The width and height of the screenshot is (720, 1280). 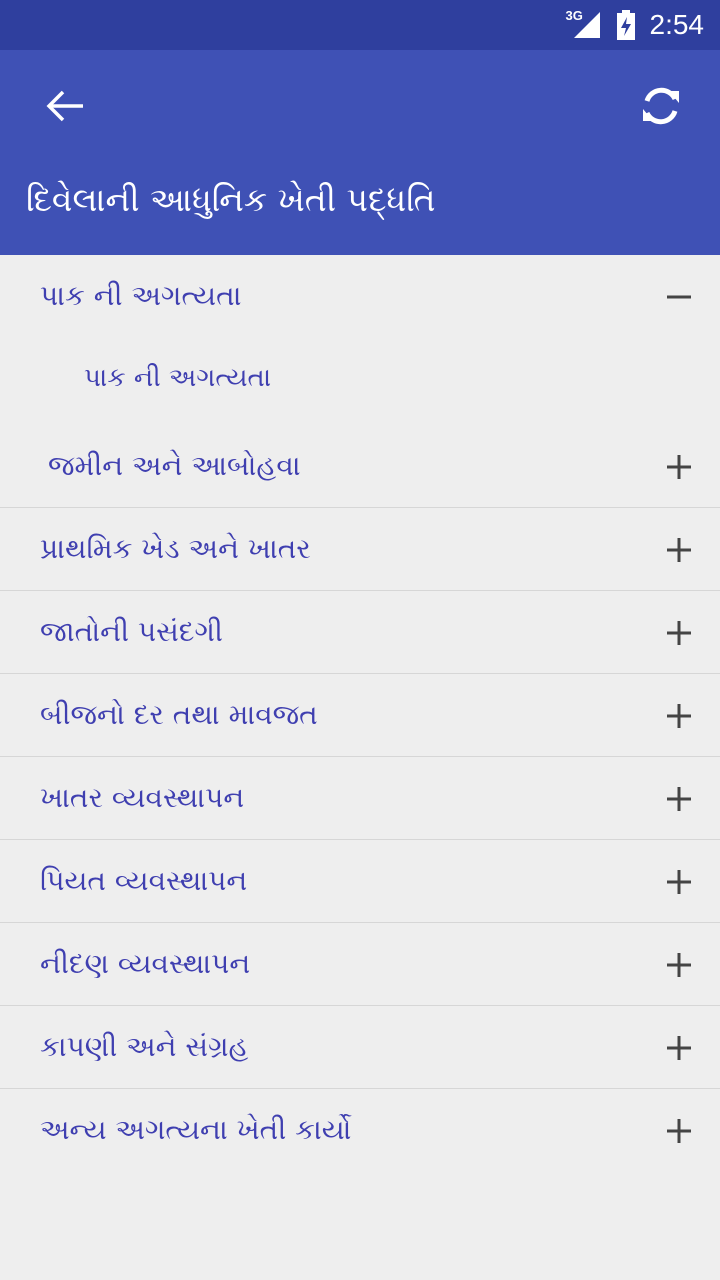 I want to click on minus-icon, so click(x=679, y=297).